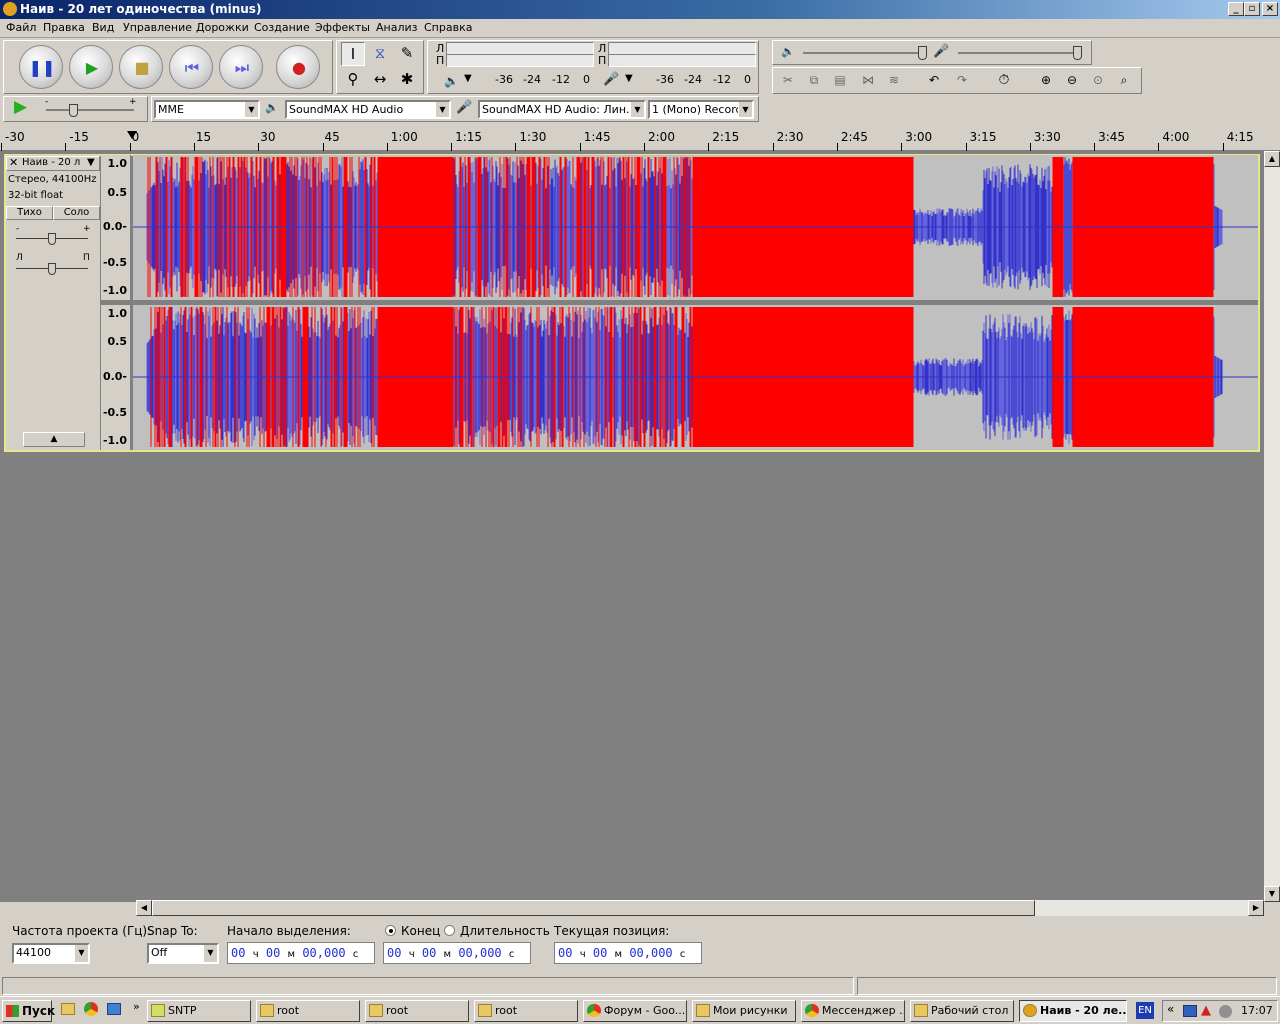 The image size is (1280, 1024). I want to click on clock: 17:07, so click(1257, 1010).